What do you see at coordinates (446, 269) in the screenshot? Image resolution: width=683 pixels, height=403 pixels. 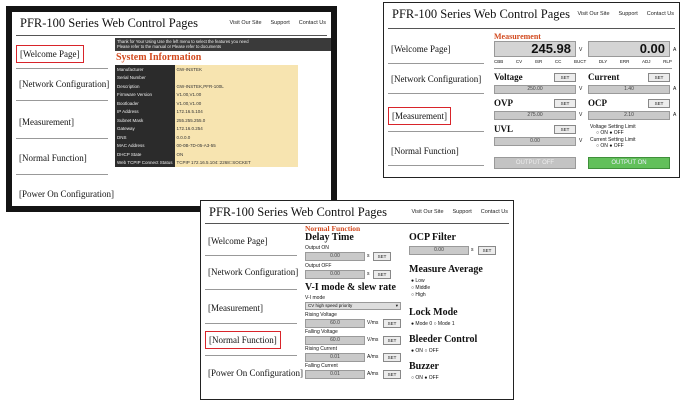 I see `measure-average-heading: Measure Average` at bounding box center [446, 269].